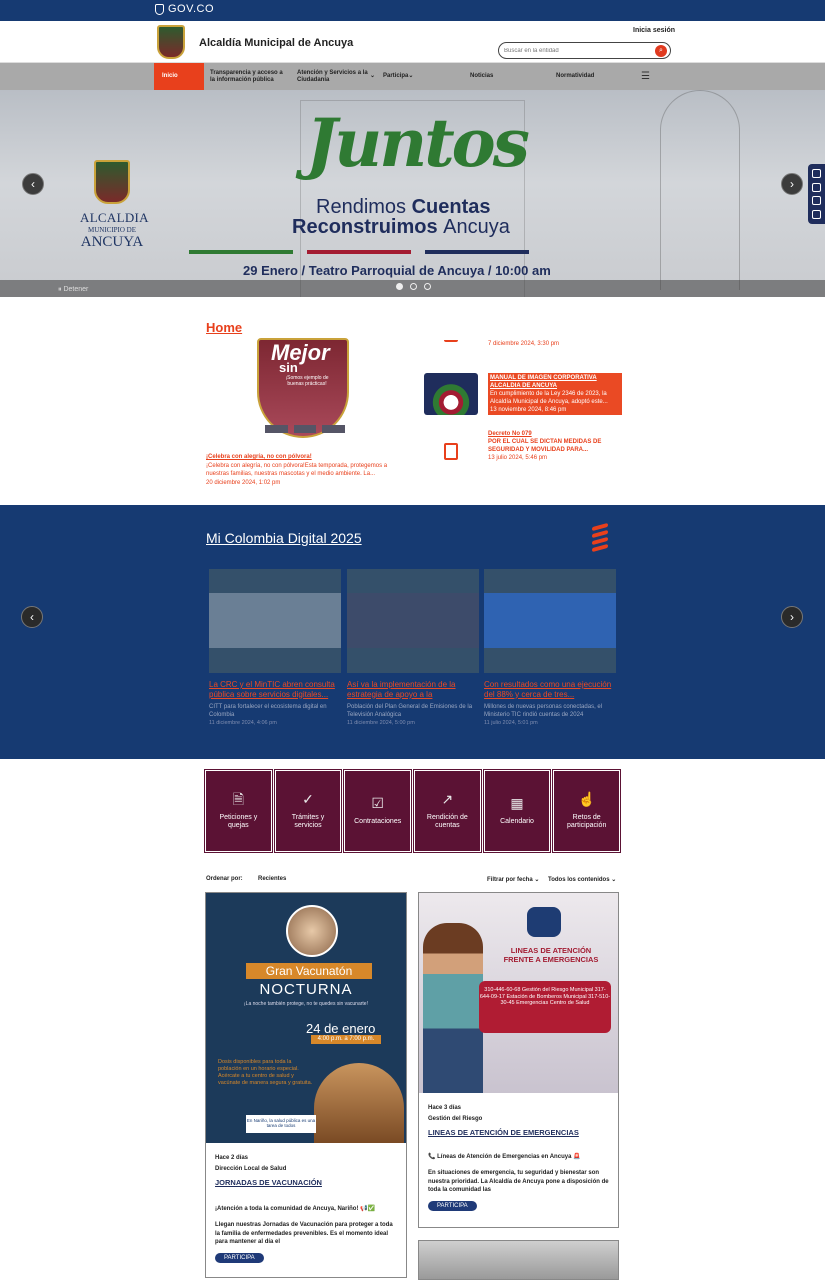 The height and width of the screenshot is (1280, 825). Describe the element at coordinates (224, 879) in the screenshot. I see `sort-label: Ordenar por:` at that location.